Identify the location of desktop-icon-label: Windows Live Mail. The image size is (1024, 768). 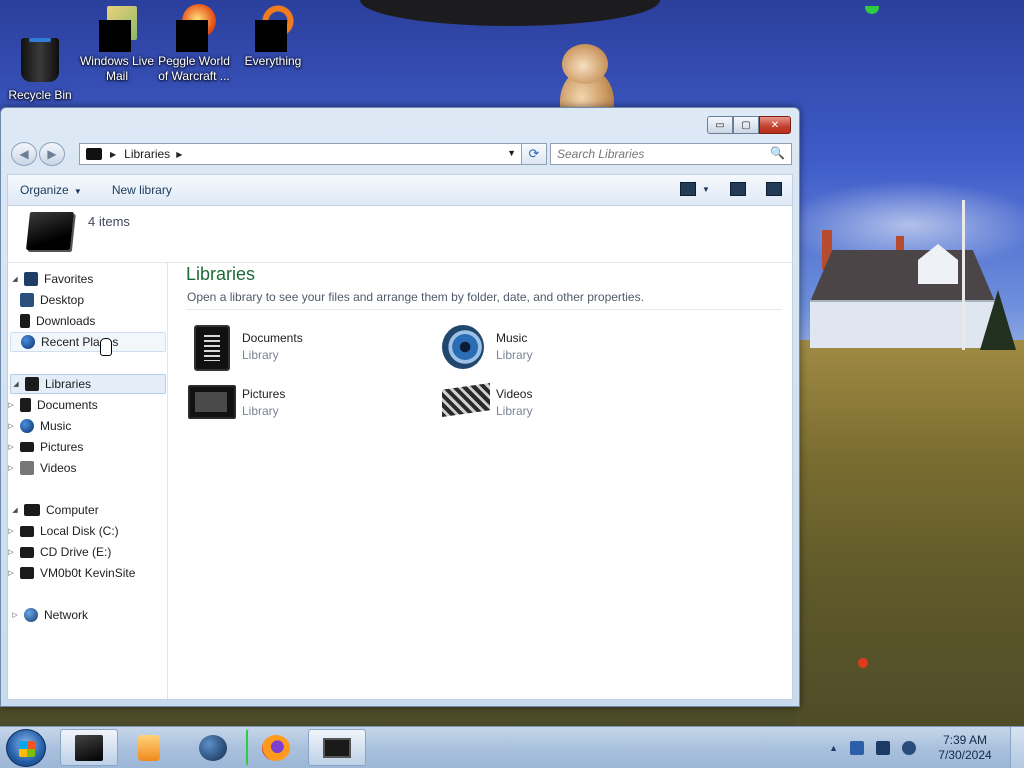
(117, 68).